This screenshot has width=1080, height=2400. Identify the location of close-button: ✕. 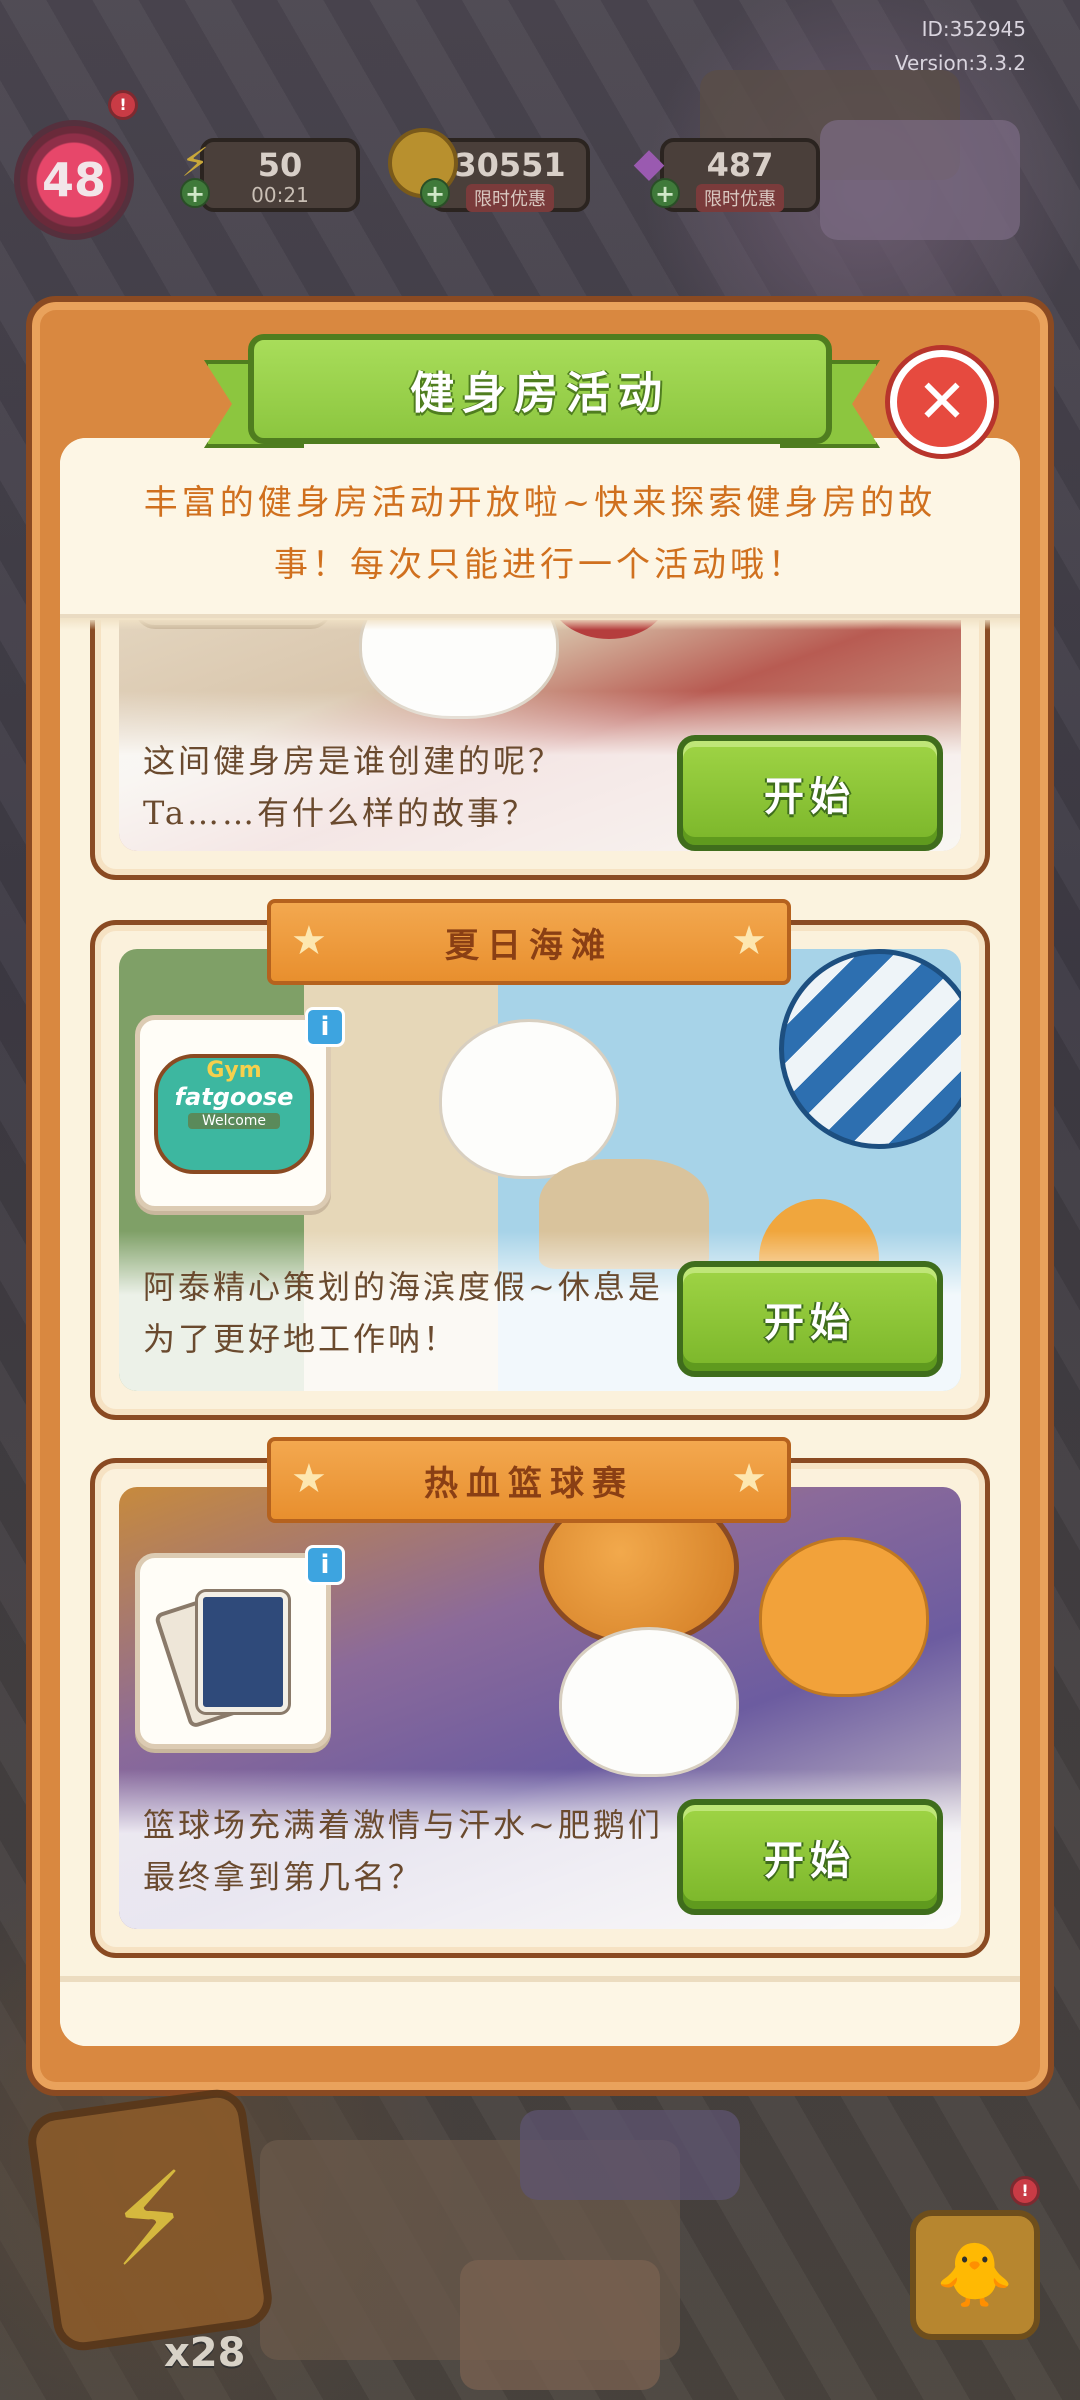
(942, 402).